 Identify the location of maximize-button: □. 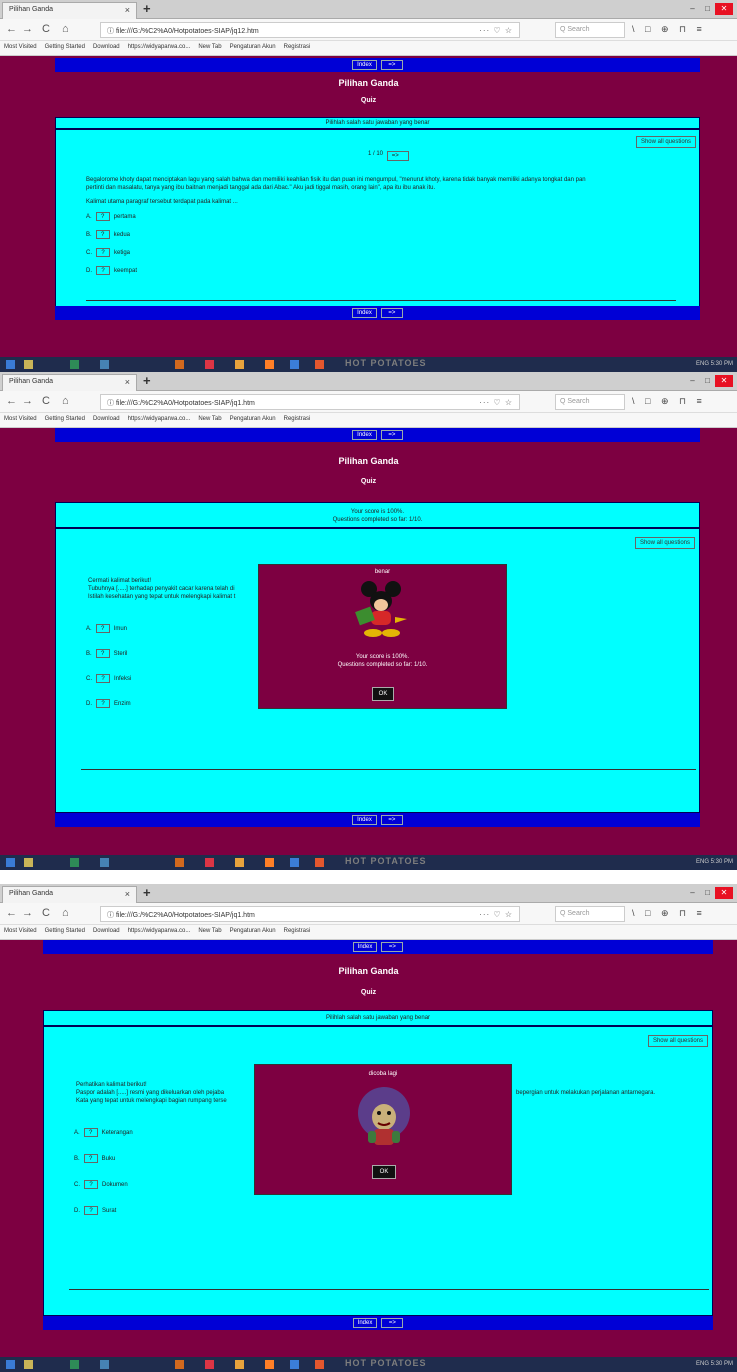
(707, 9).